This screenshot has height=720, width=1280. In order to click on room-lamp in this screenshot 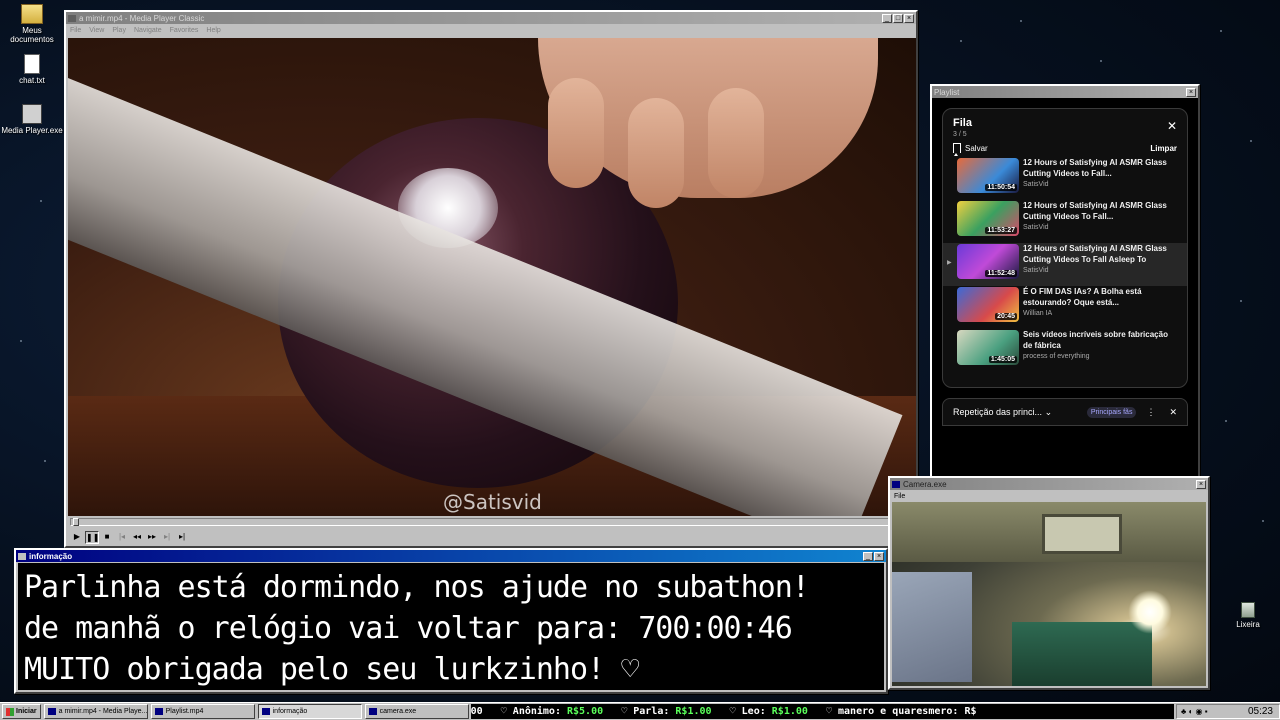, I will do `click(1150, 612)`.